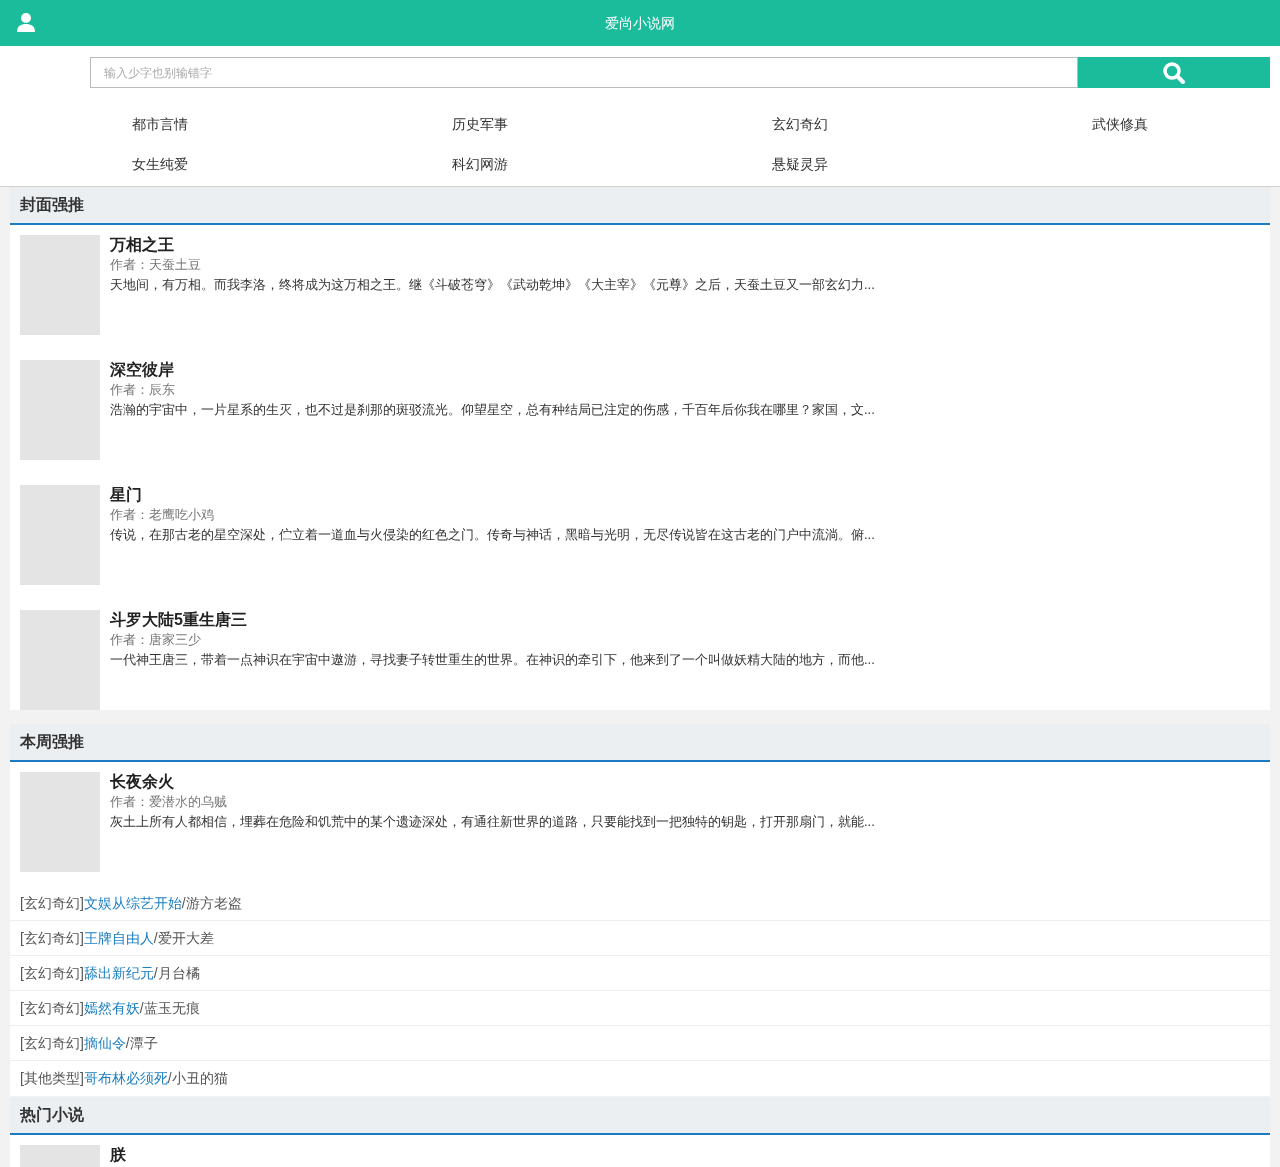 The width and height of the screenshot is (1280, 1167). Describe the element at coordinates (52, 1078) in the screenshot. I see `book-category: [其他类型]` at that location.